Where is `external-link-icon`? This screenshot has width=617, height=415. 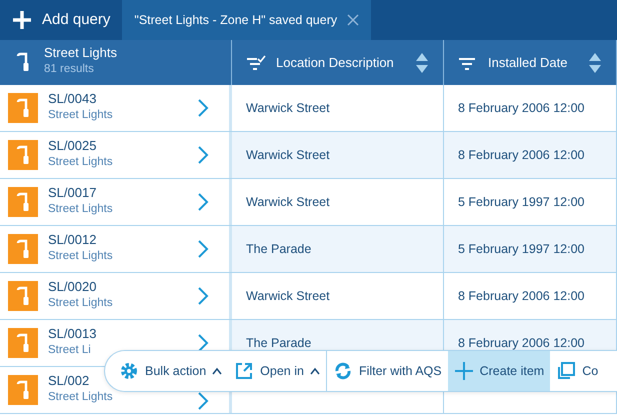 external-link-icon is located at coordinates (244, 371).